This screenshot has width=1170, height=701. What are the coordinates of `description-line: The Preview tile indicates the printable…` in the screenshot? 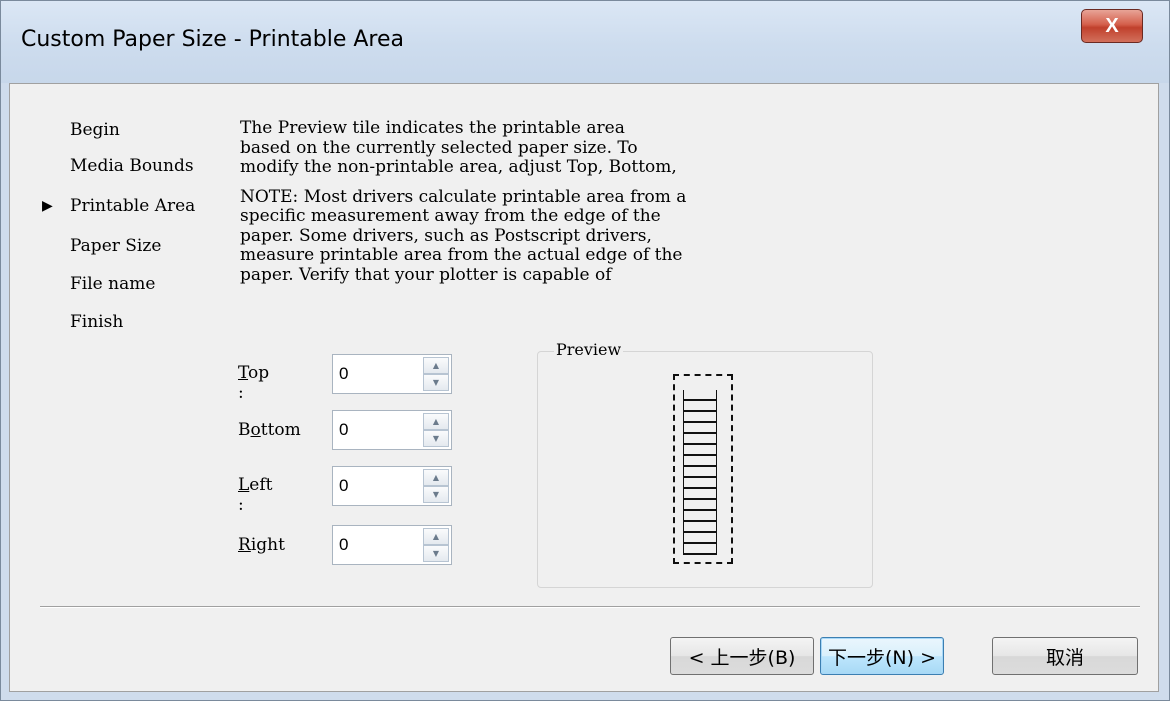 It's located at (432, 128).